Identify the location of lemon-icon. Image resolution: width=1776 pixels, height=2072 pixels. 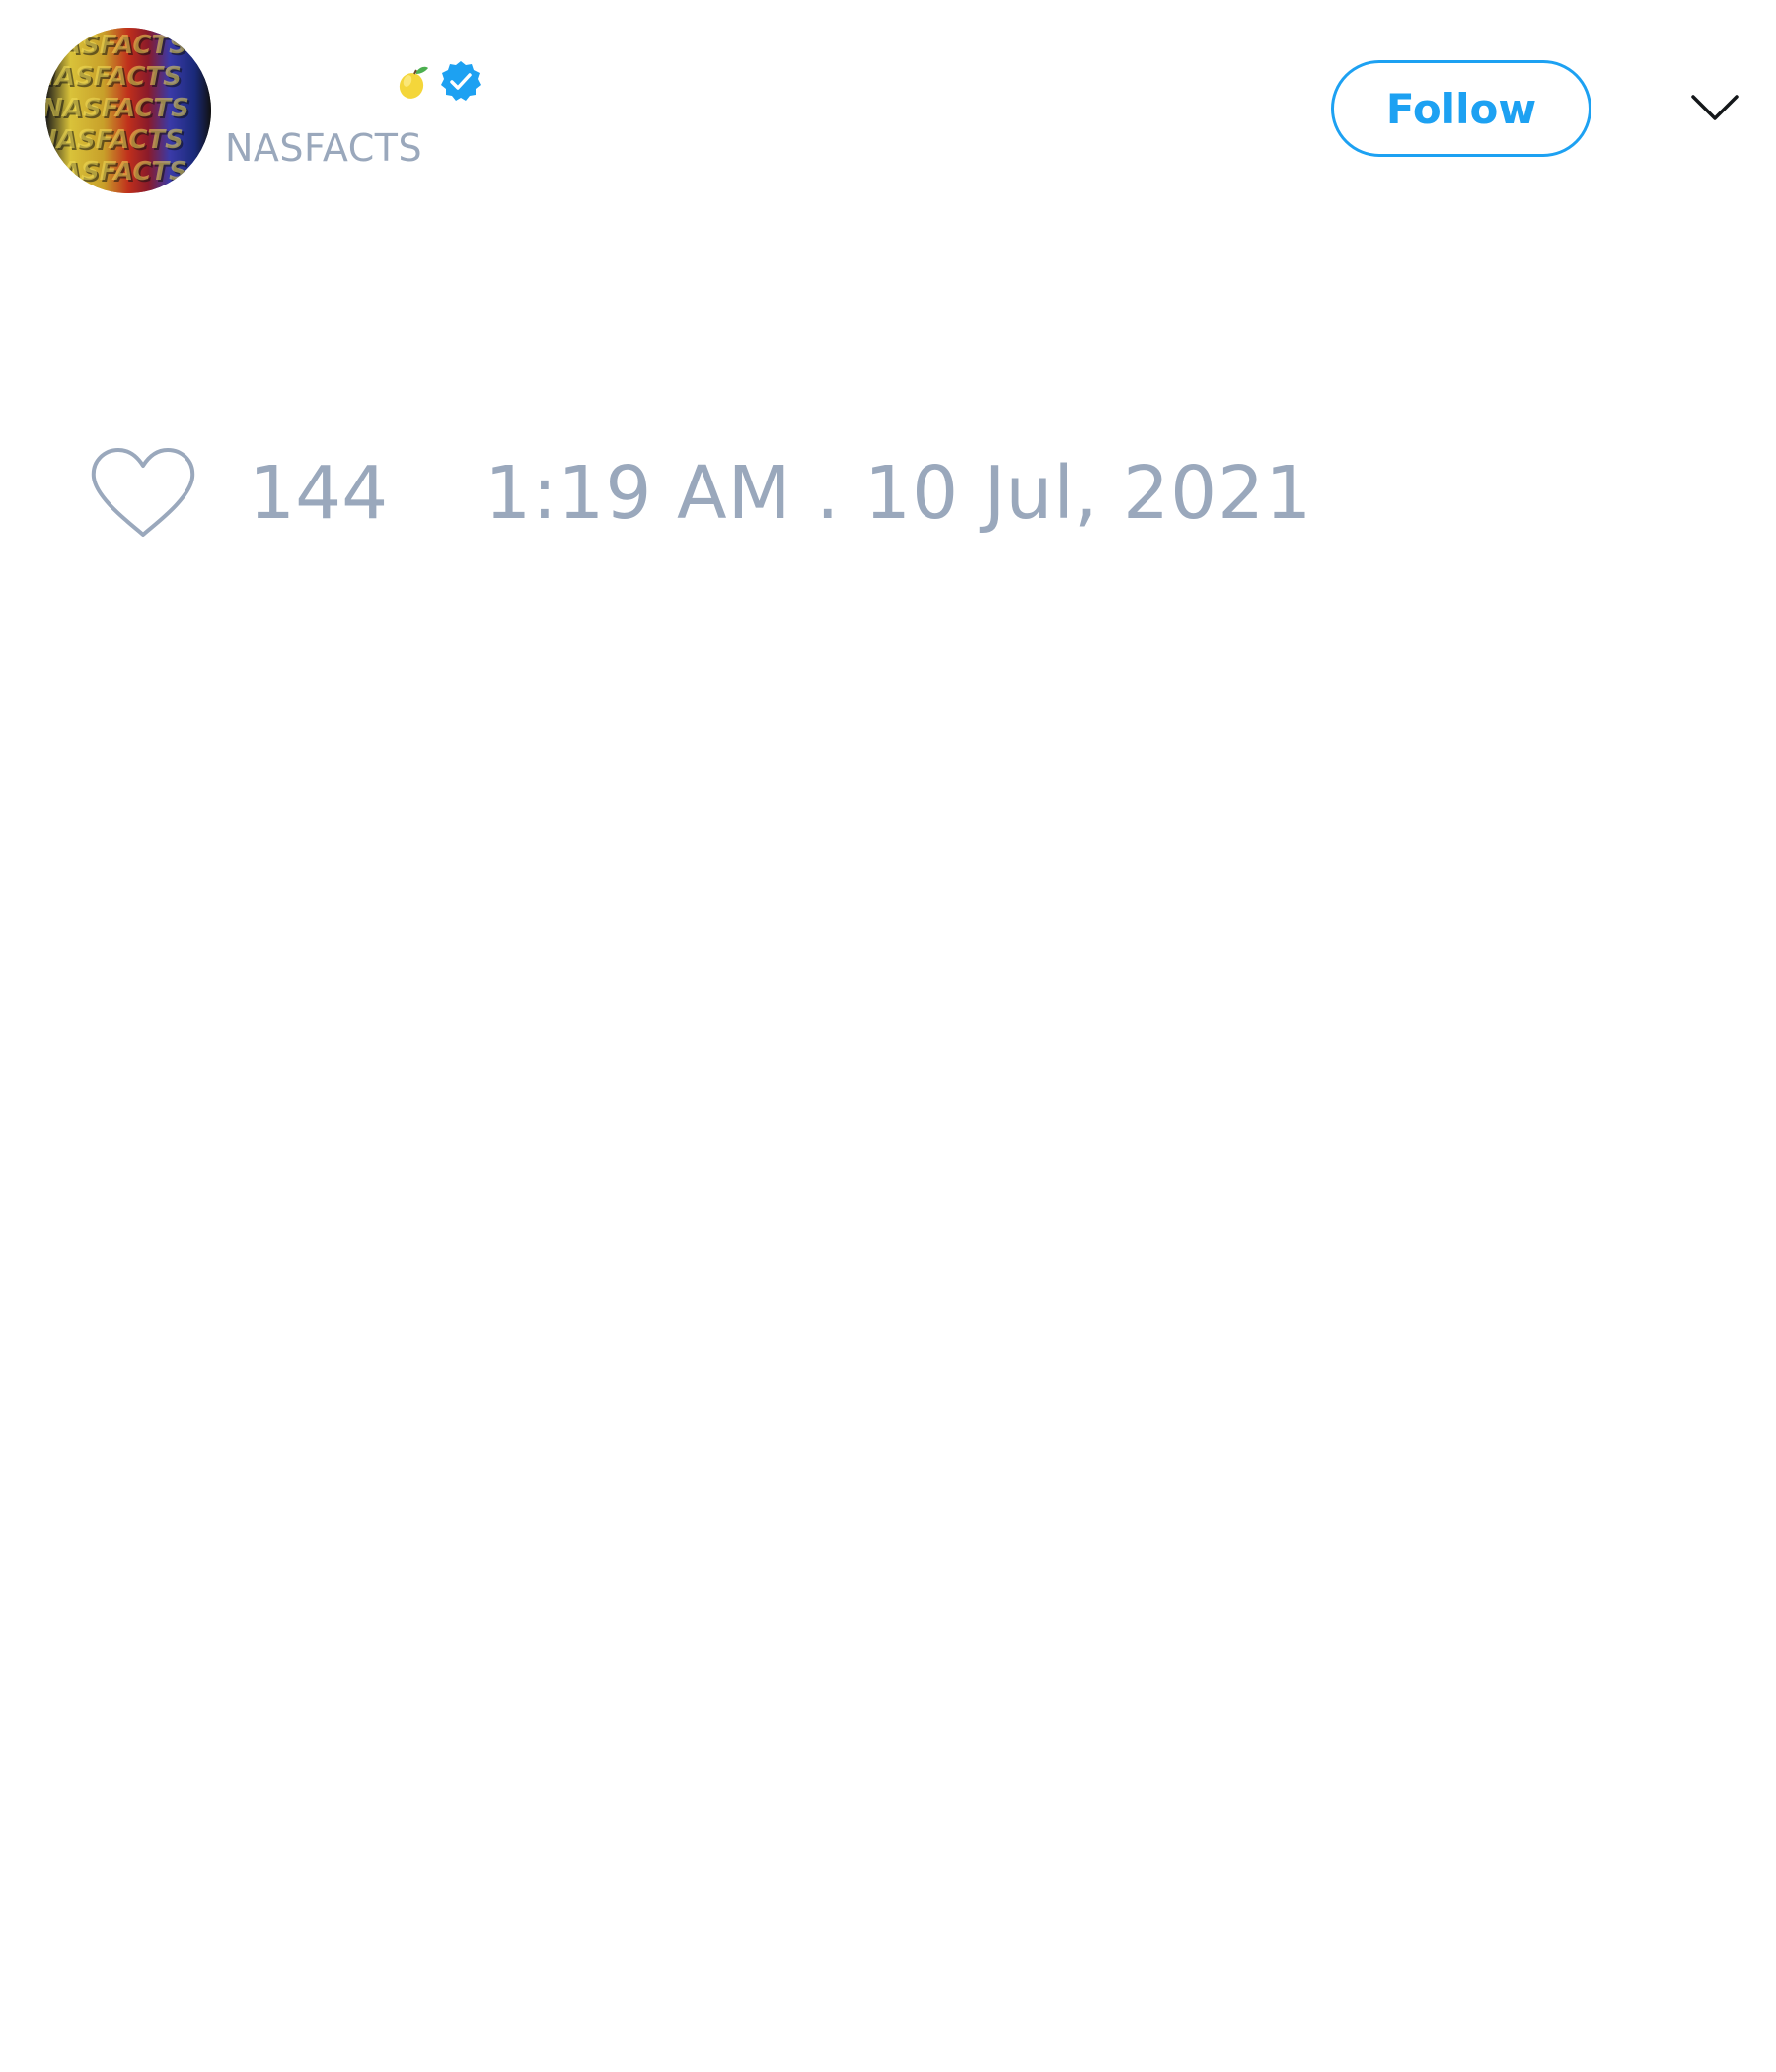
(413, 82).